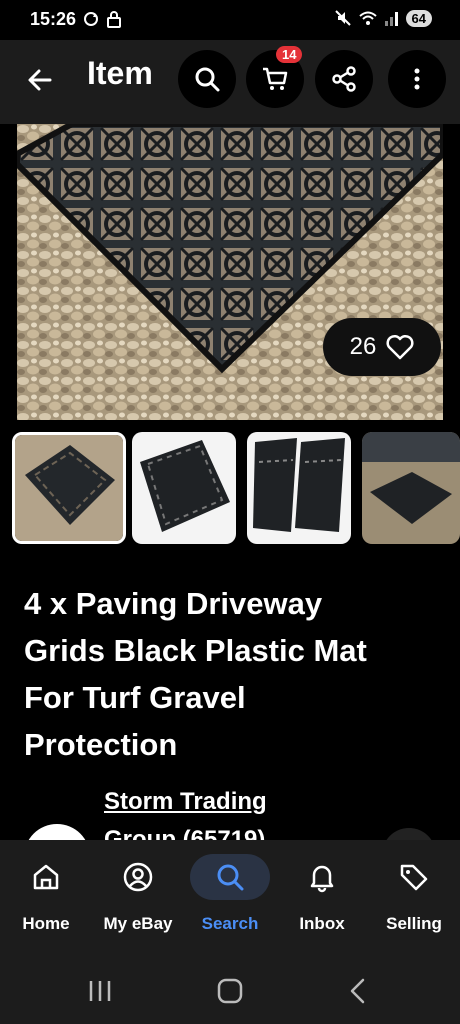 This screenshot has height=1024, width=460. What do you see at coordinates (114, 19) in the screenshot?
I see `lock-icon` at bounding box center [114, 19].